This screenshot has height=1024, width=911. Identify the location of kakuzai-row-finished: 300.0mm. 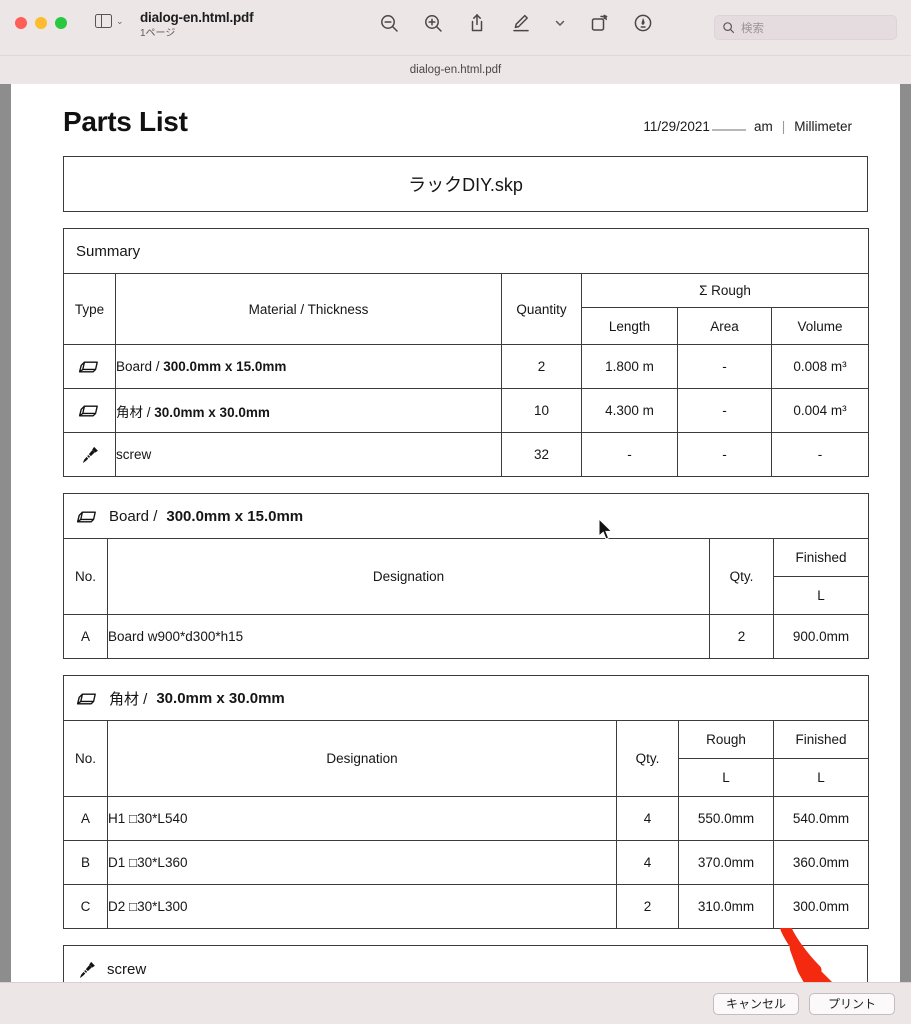
(821, 906).